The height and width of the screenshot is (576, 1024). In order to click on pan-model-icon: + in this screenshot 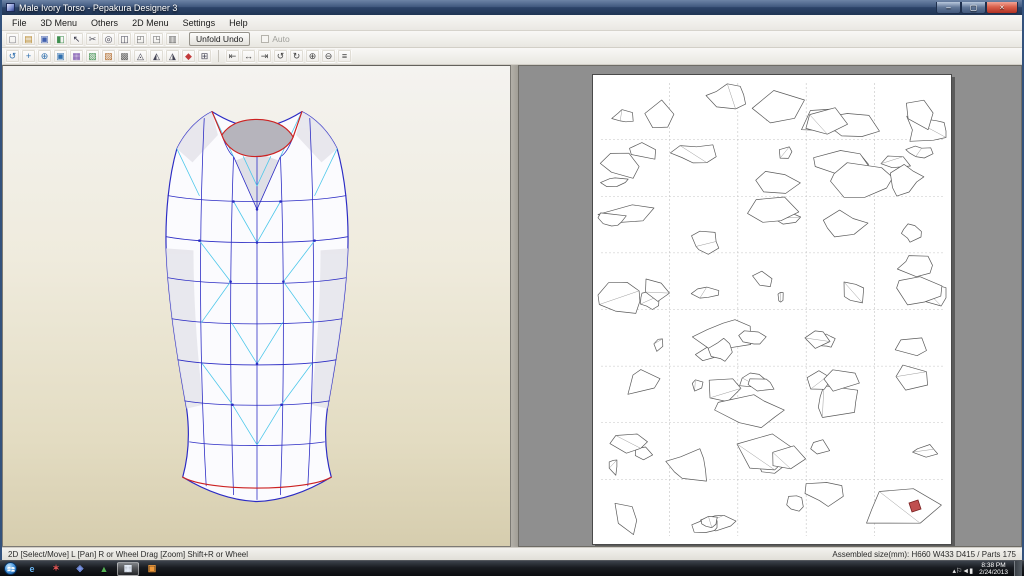, I will do `click(28, 56)`.